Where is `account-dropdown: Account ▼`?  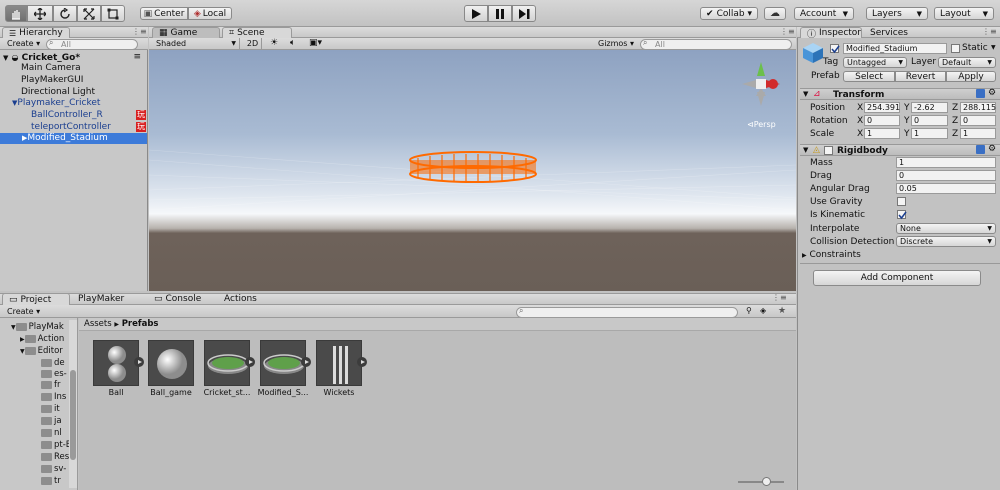 account-dropdown: Account ▼ is located at coordinates (824, 13).